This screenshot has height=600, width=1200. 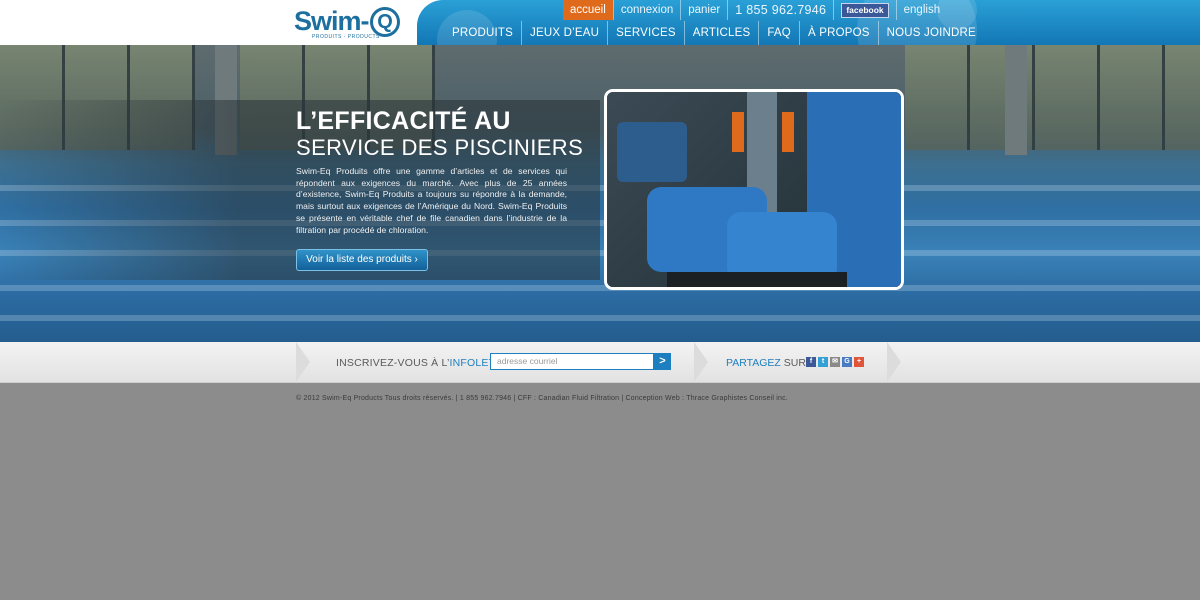 I want to click on topbar-facebook: facebook, so click(x=864, y=10).